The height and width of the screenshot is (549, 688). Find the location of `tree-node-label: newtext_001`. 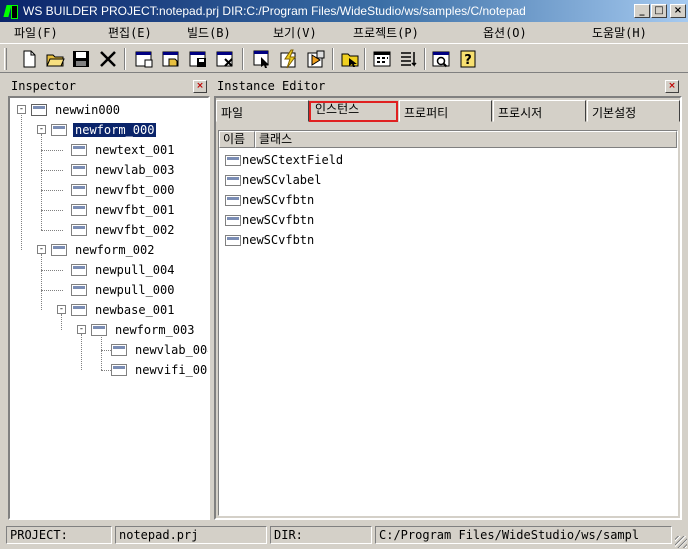

tree-node-label: newtext_001 is located at coordinates (135, 150).